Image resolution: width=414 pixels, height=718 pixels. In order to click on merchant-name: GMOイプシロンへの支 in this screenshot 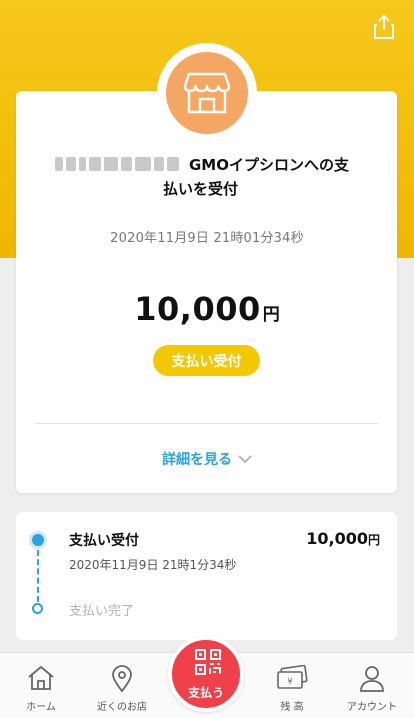, I will do `click(269, 165)`.